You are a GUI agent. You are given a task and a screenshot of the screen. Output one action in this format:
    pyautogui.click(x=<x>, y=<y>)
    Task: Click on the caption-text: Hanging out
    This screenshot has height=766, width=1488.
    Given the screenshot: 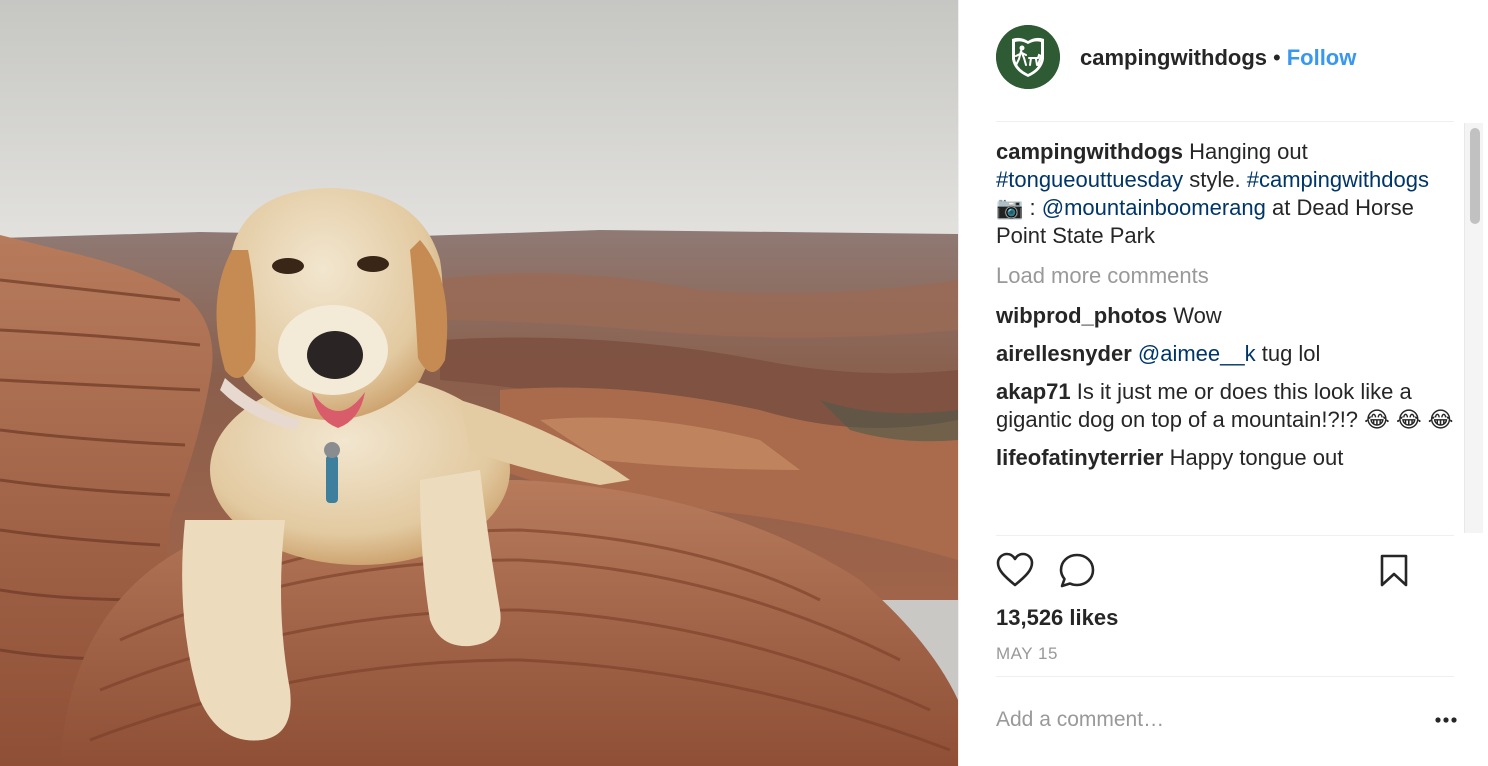 What is the action you would take?
    pyautogui.click(x=1245, y=151)
    